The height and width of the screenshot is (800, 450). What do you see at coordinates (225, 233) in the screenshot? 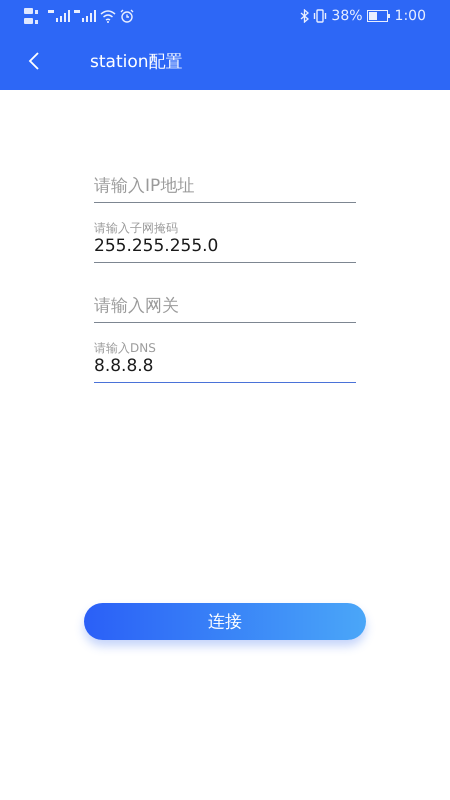
I see `input-field: 请输入子网掩码 255.255.255.0` at bounding box center [225, 233].